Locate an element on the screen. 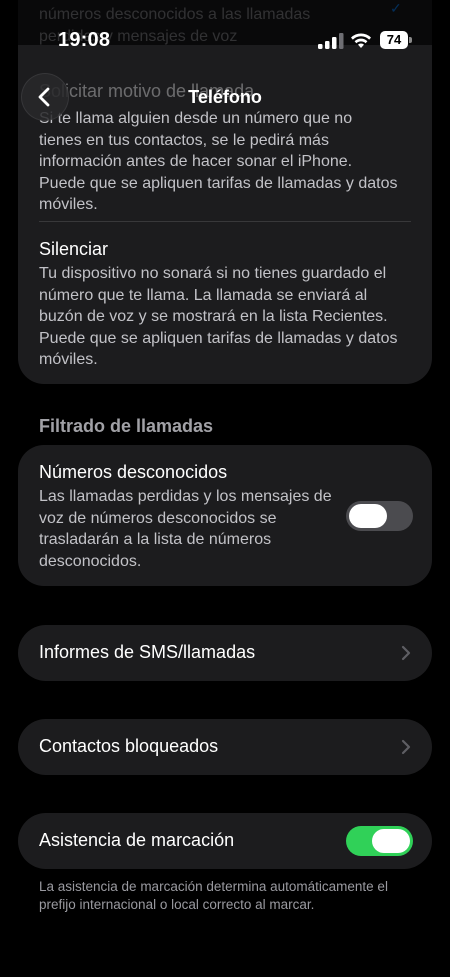 The image size is (450, 977). sms-call-reports-row: Informes de SMS/llamadas is located at coordinates (225, 653).